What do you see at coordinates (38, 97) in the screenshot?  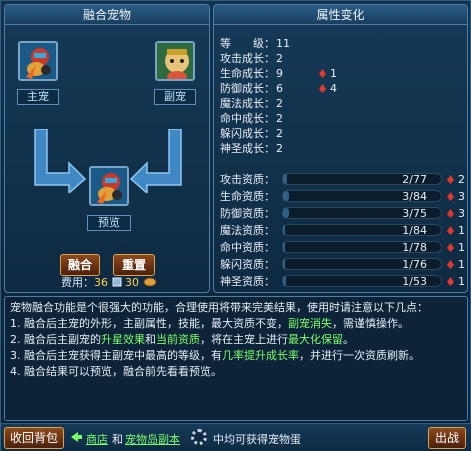 I see `main-pet-label: 主宠` at bounding box center [38, 97].